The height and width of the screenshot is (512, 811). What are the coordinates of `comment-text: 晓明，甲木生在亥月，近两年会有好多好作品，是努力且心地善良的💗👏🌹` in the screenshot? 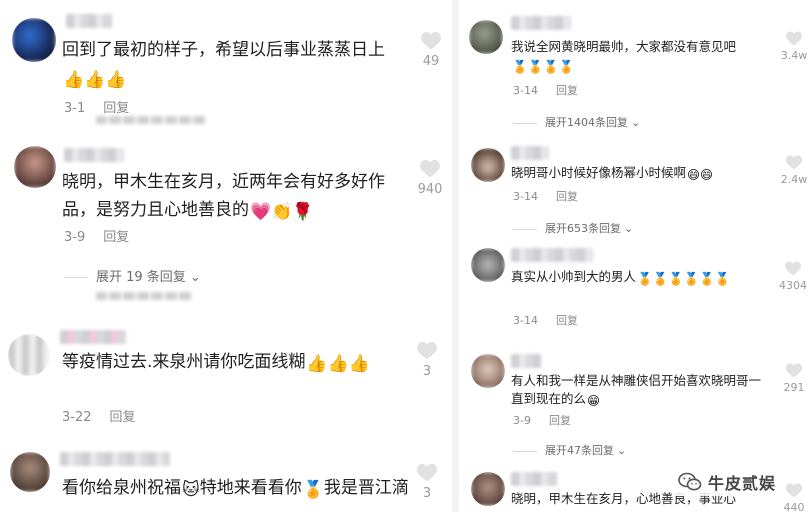 It's located at (227, 197).